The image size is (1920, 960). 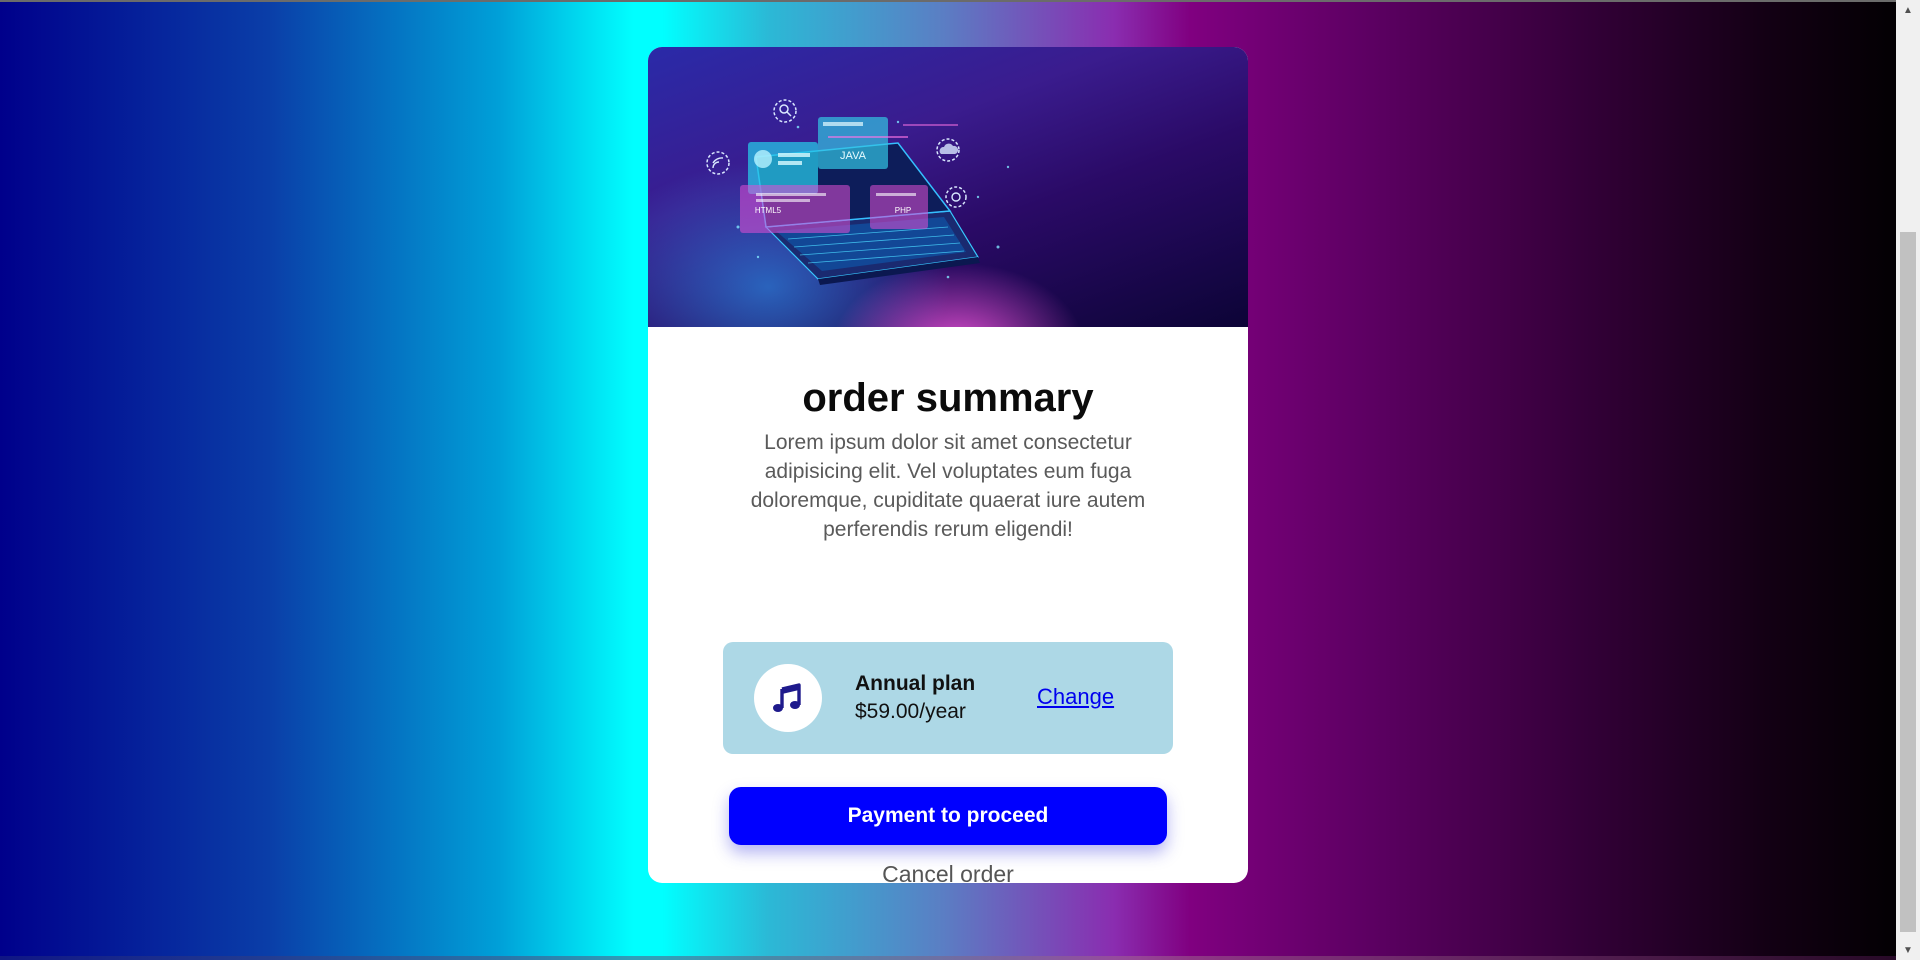 I want to click on vertical-scrollbar: ▲ ▼, so click(x=1908, y=480).